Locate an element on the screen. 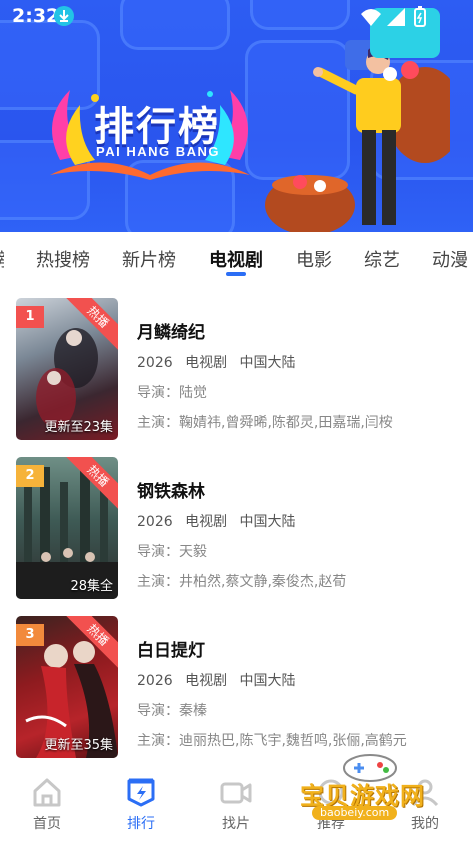  banner-title-art: 排行榜 PAI HANG BANG is located at coordinates (150, 130).